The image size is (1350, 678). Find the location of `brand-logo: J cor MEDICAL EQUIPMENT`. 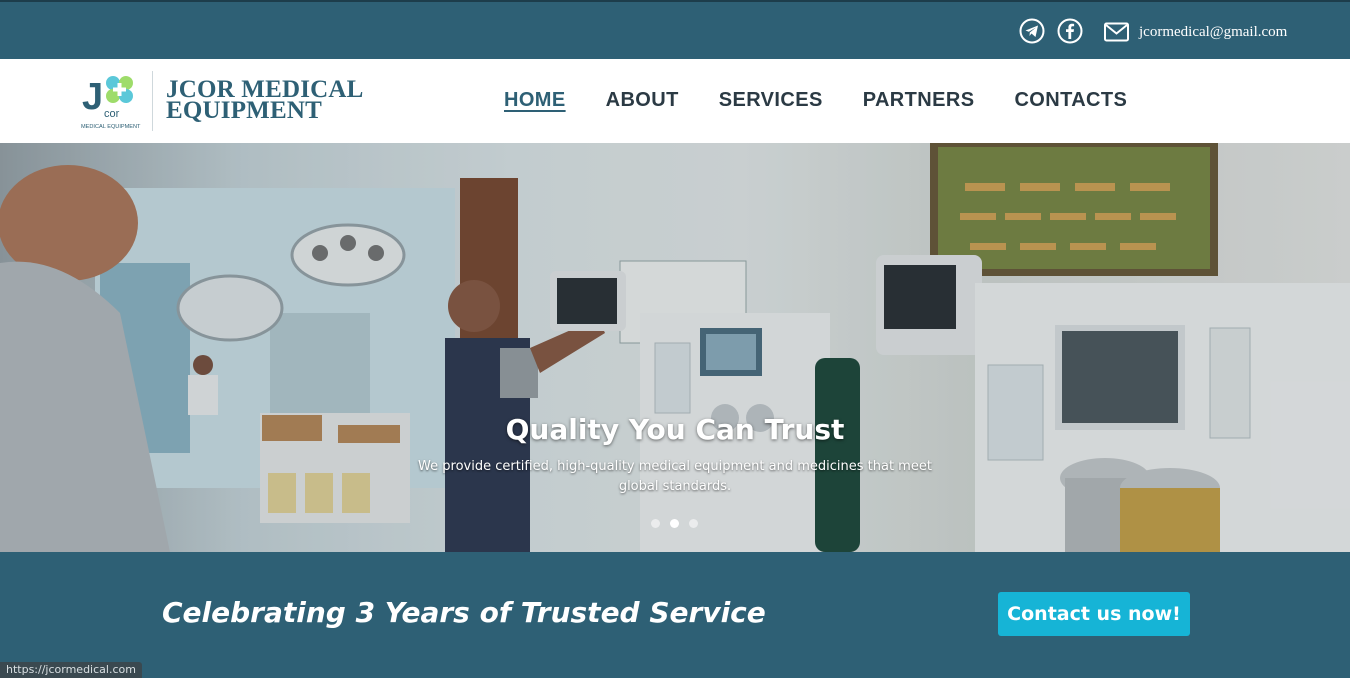

brand-logo: J cor MEDICAL EQUIPMENT is located at coordinates (111, 102).